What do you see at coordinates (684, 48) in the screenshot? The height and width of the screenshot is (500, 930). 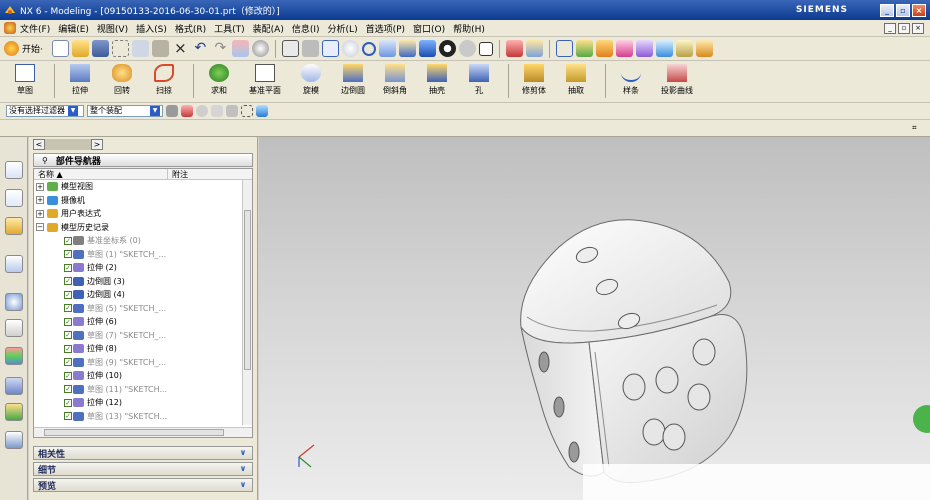 I see `grid-icon` at bounding box center [684, 48].